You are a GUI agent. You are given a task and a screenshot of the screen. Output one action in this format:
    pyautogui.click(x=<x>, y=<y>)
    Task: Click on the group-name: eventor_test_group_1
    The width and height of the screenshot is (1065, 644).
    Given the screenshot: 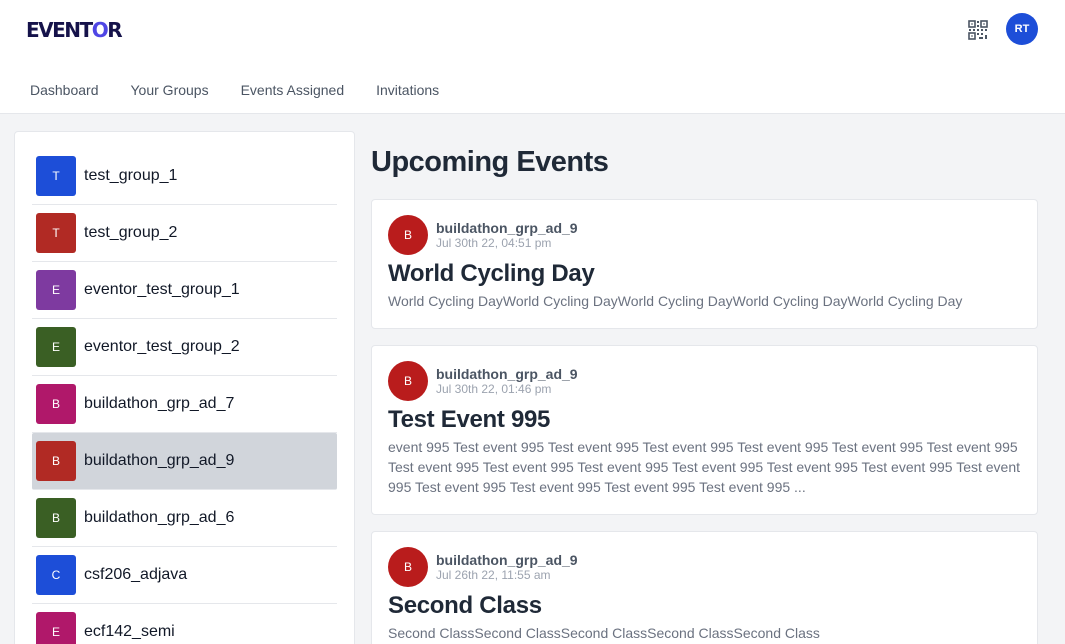 What is the action you would take?
    pyautogui.click(x=162, y=289)
    